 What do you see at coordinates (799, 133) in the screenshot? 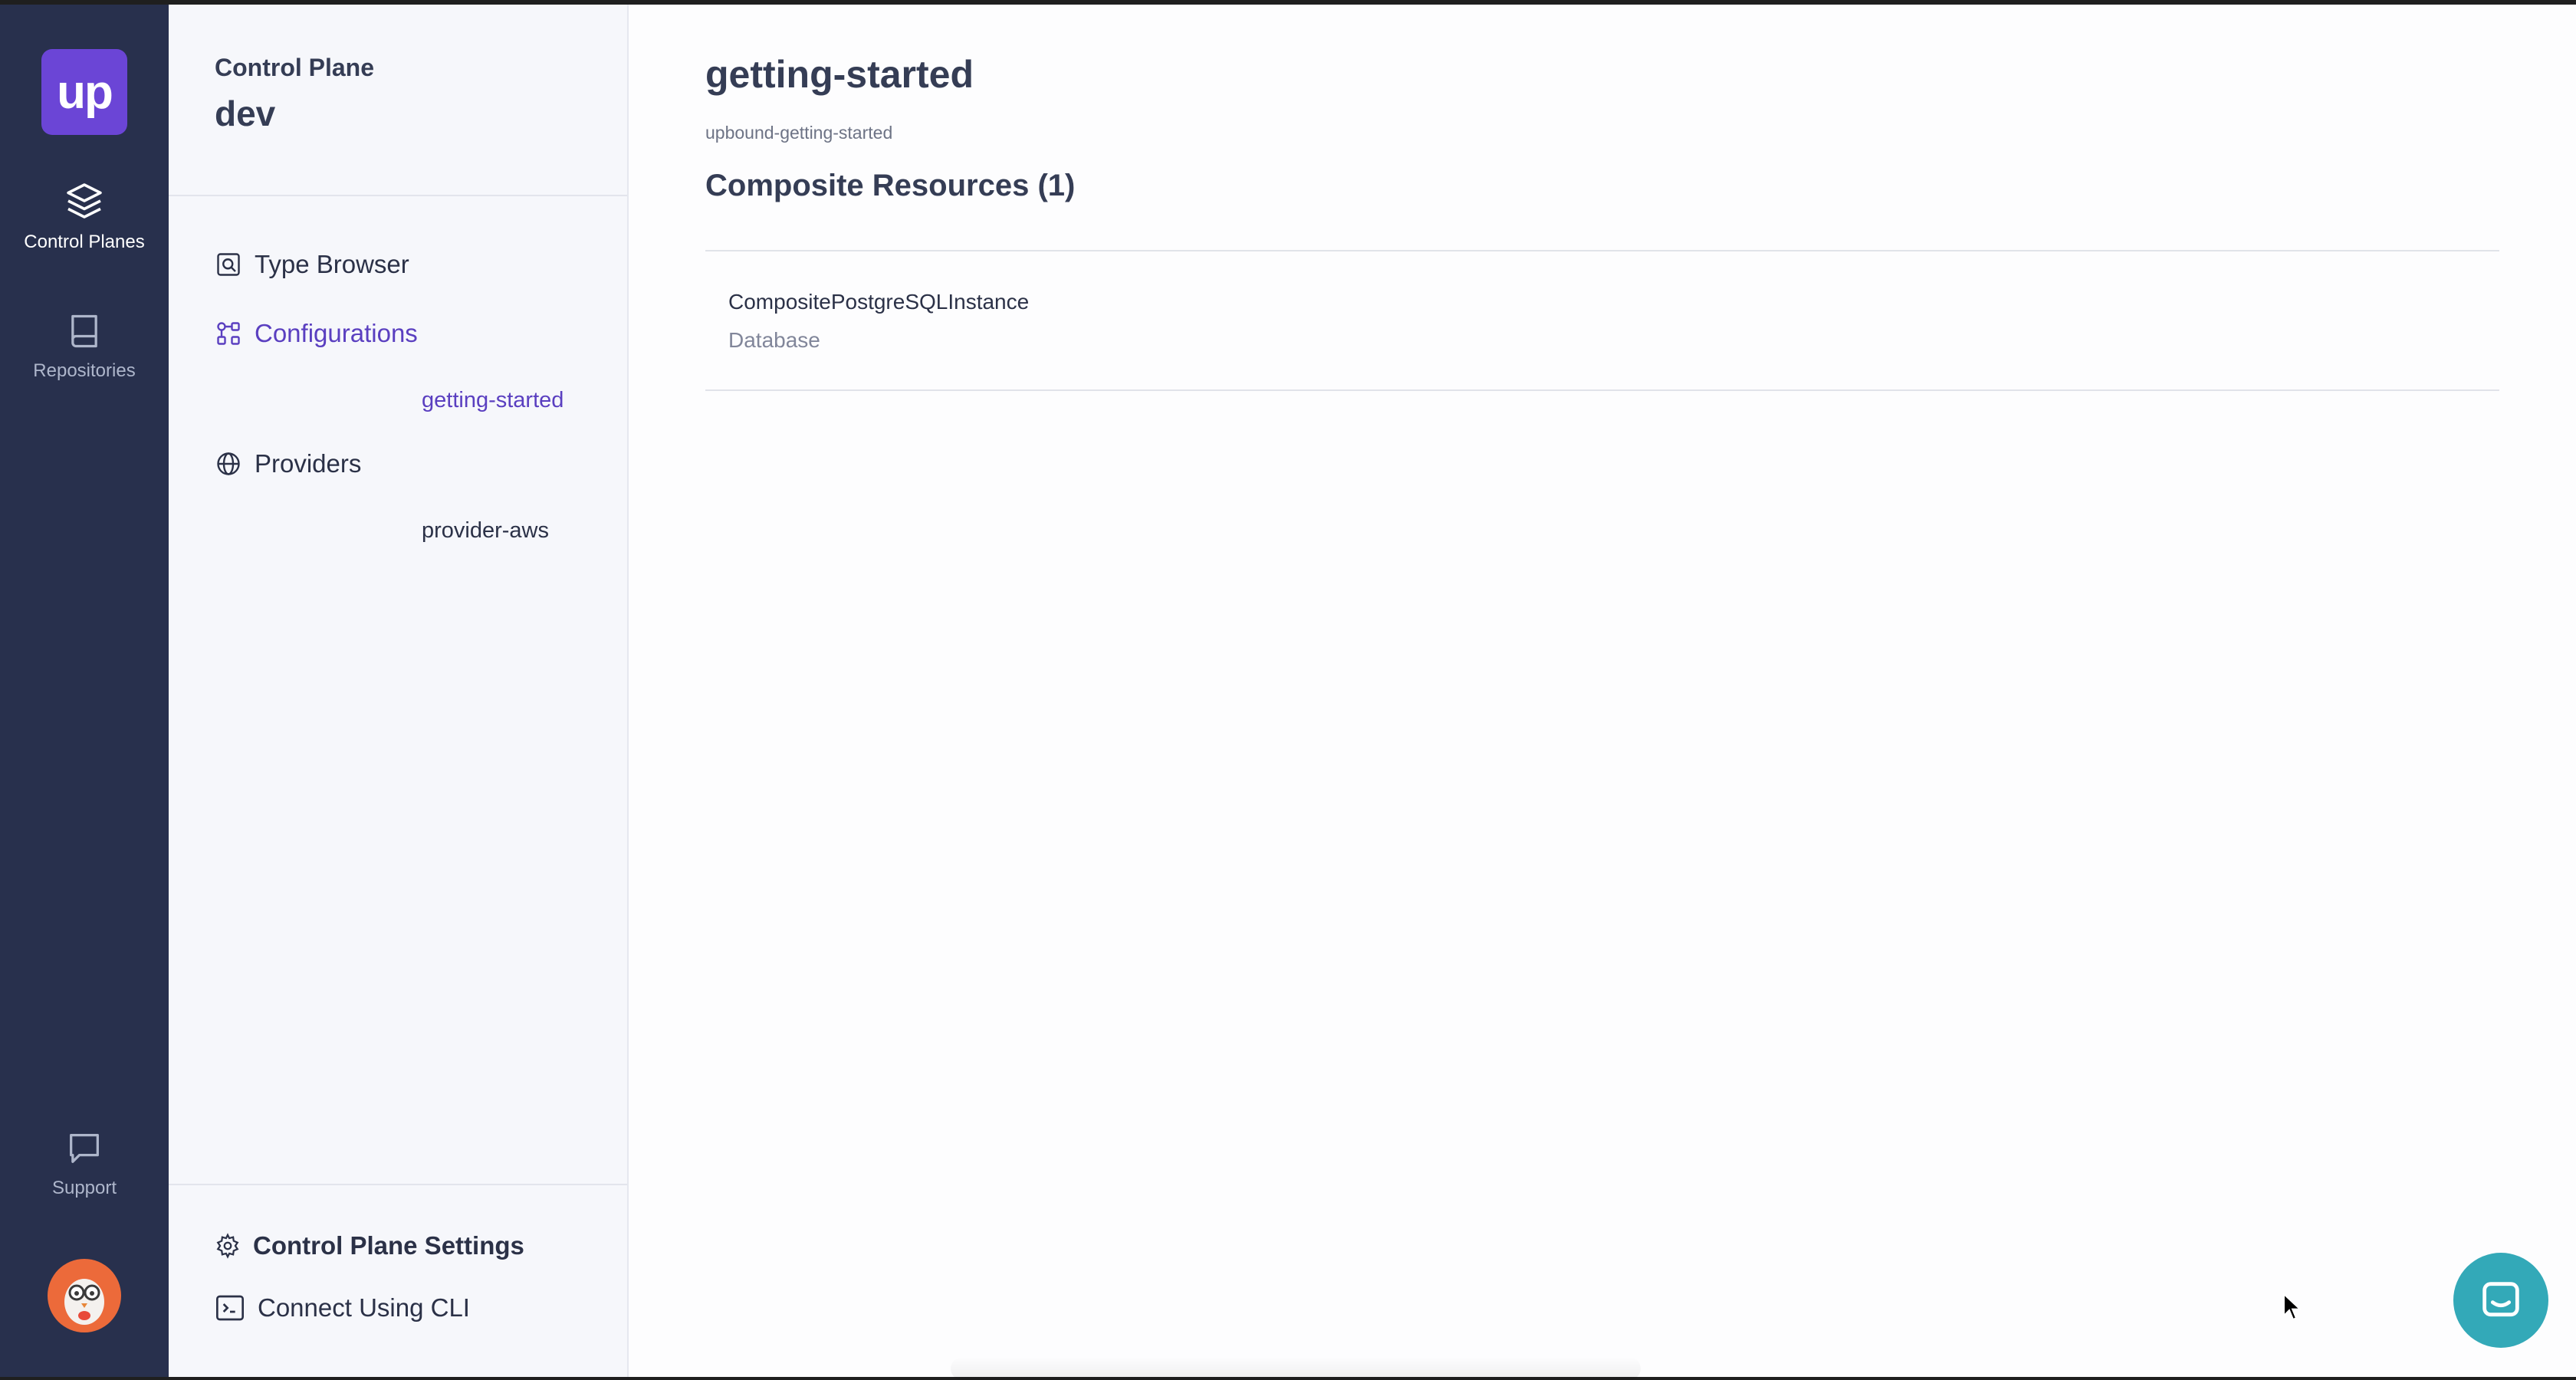
I see `page-subtitle: upbound-getting-started` at bounding box center [799, 133].